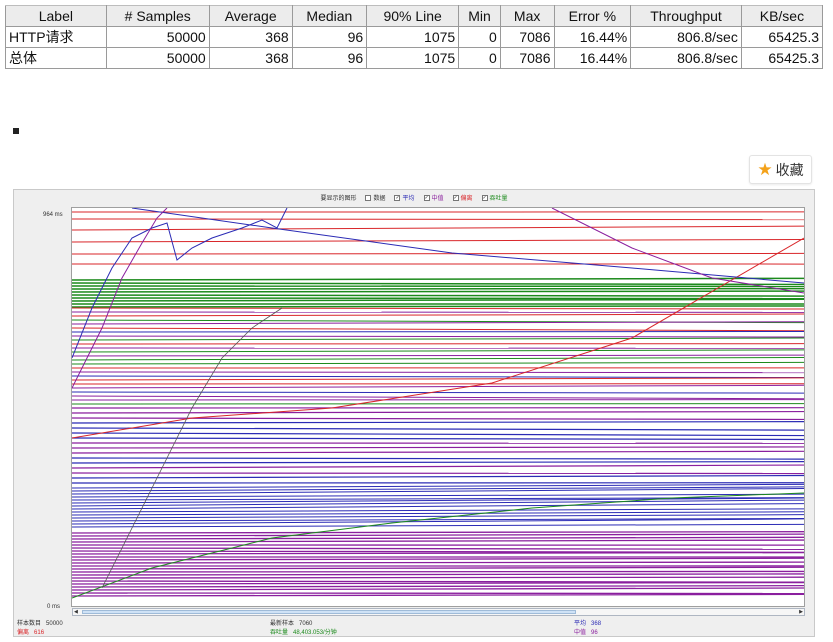 The width and height of the screenshot is (833, 642). Describe the element at coordinates (780, 169) in the screenshot. I see `favorite-button: ★ 收藏` at that location.